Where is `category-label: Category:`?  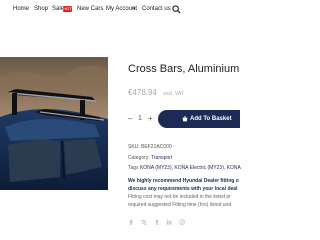 category-label: Category: is located at coordinates (139, 158).